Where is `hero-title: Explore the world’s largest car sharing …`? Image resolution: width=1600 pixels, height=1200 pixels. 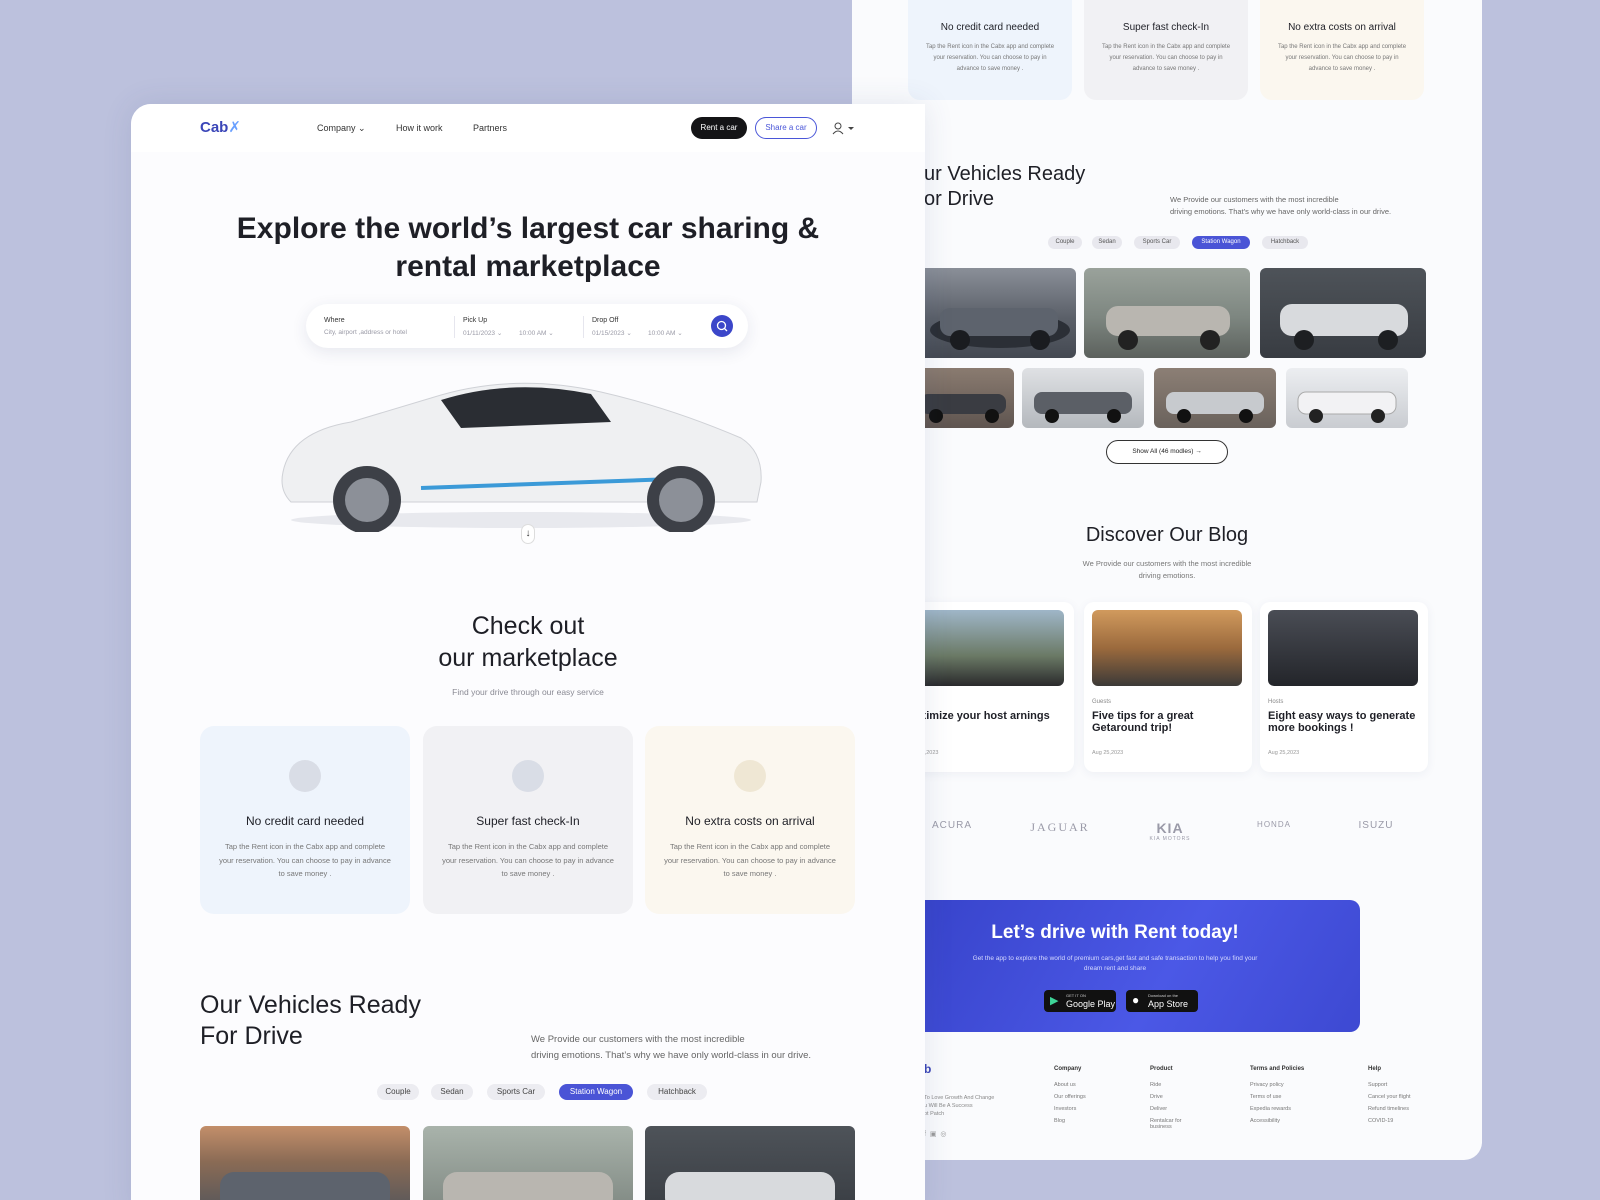 hero-title: Explore the world’s largest car sharing … is located at coordinates (528, 247).